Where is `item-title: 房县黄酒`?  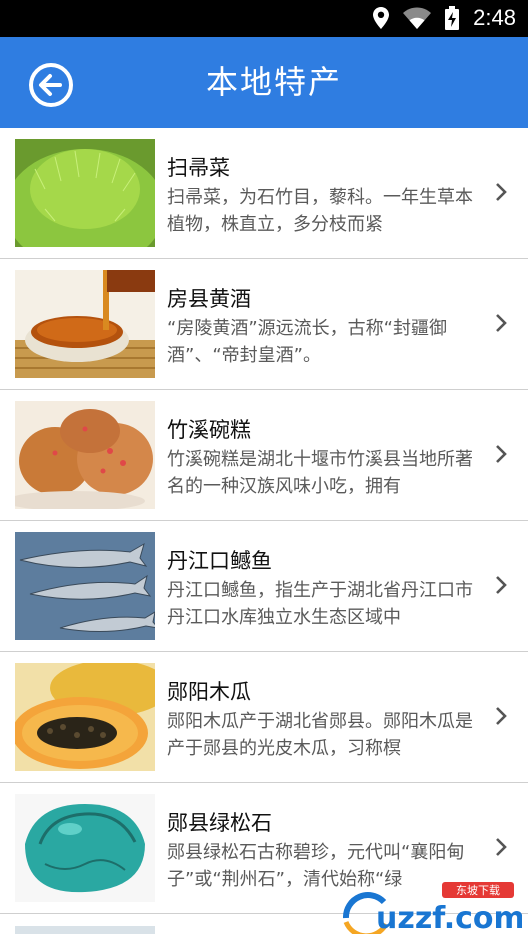
item-title: 房县黄酒 is located at coordinates (209, 299).